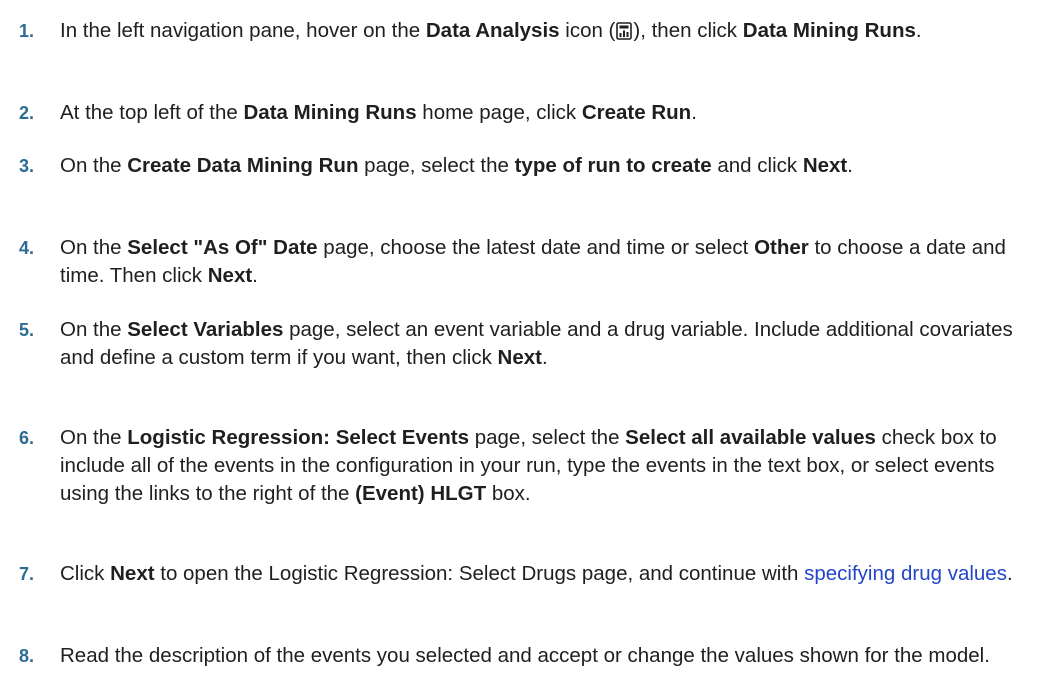 The width and height of the screenshot is (1047, 693). Describe the element at coordinates (636, 112) in the screenshot. I see `ui-term: Create Run` at that location.